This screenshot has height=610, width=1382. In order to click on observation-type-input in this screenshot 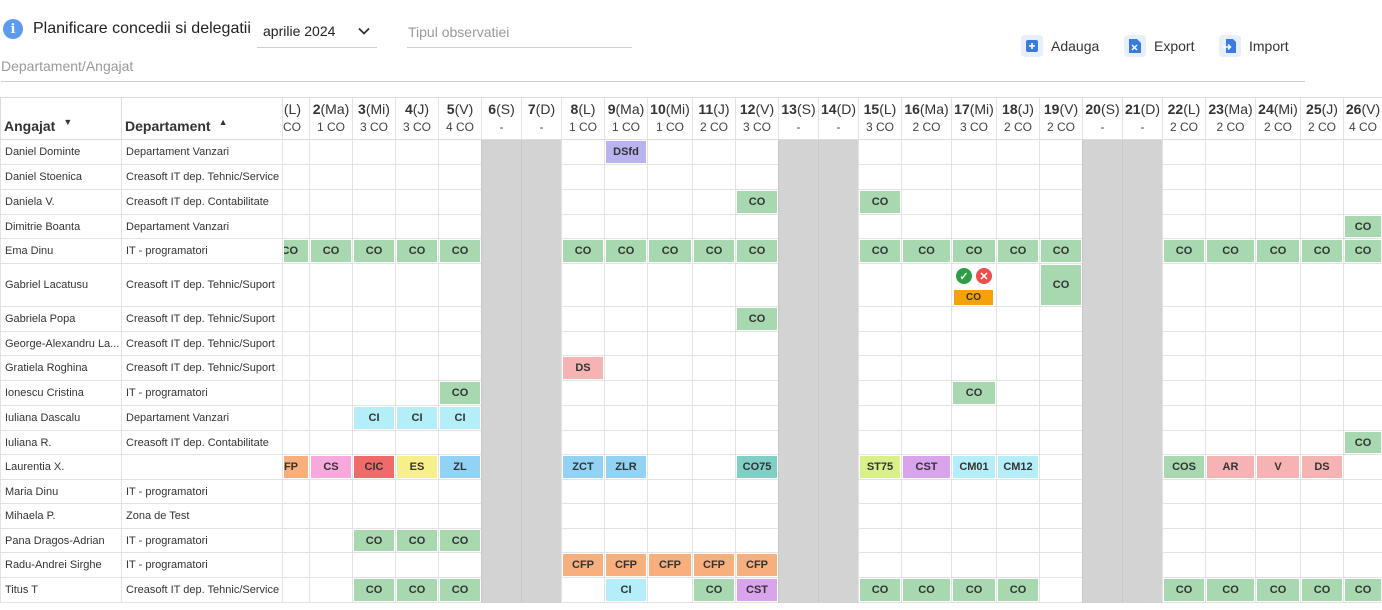, I will do `click(519, 32)`.